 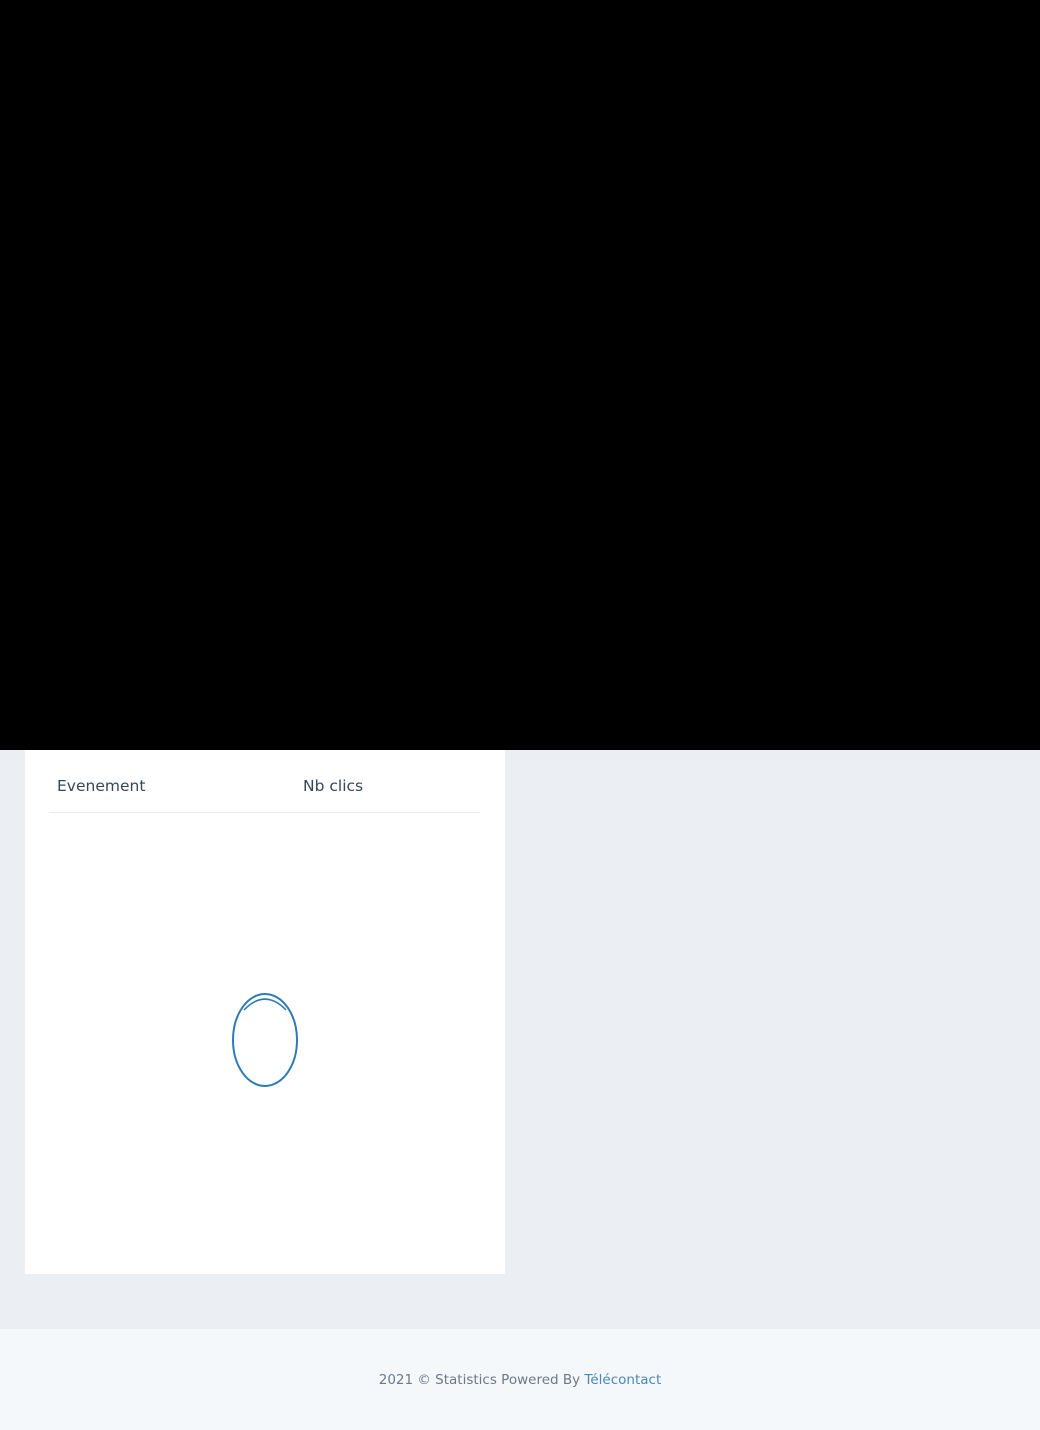 I want to click on telecontact-link: Télécontact, so click(x=622, y=1380).